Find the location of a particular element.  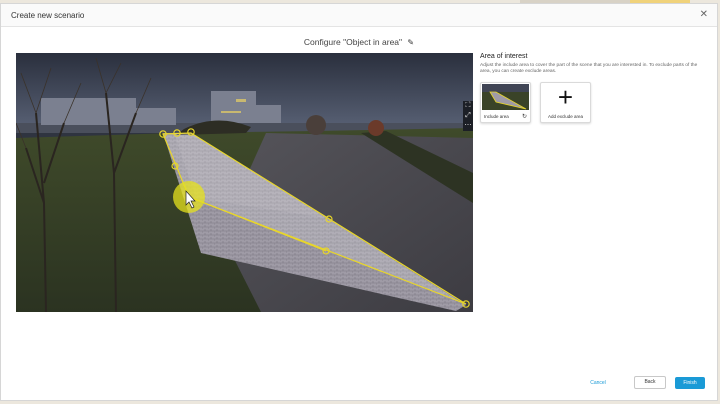

add-exclude-area-card: + Add exclude area is located at coordinates (565, 102).